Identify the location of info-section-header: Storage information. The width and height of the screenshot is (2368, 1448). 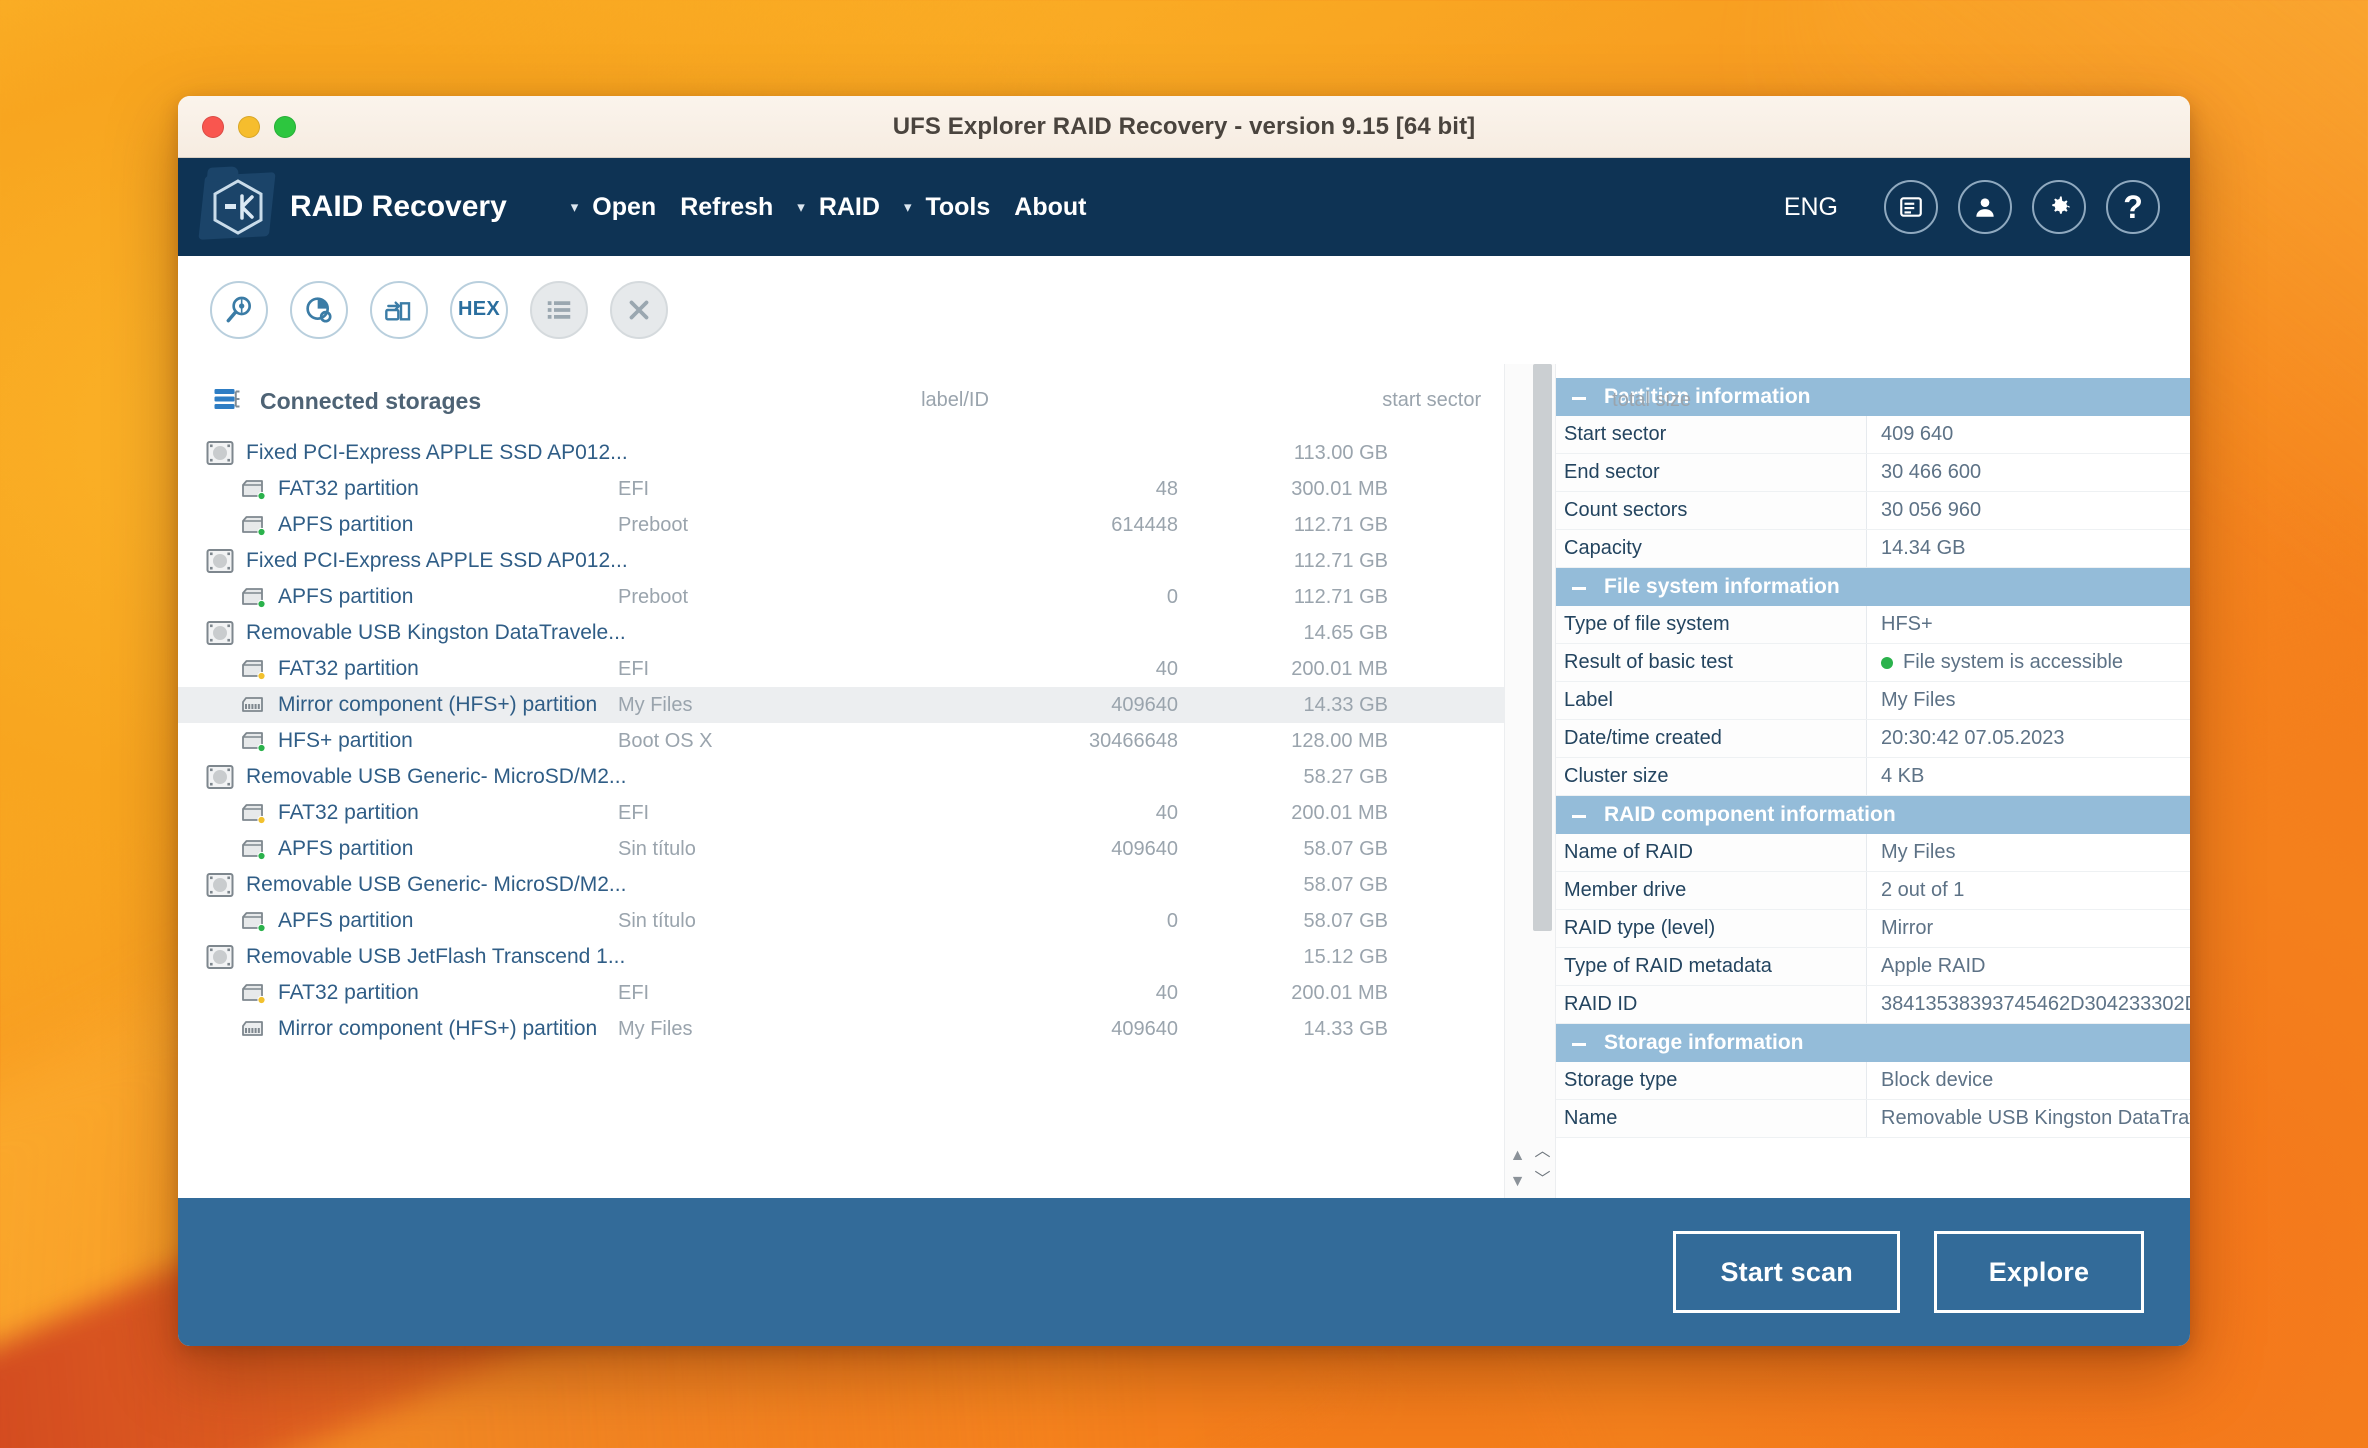
(1873, 1043).